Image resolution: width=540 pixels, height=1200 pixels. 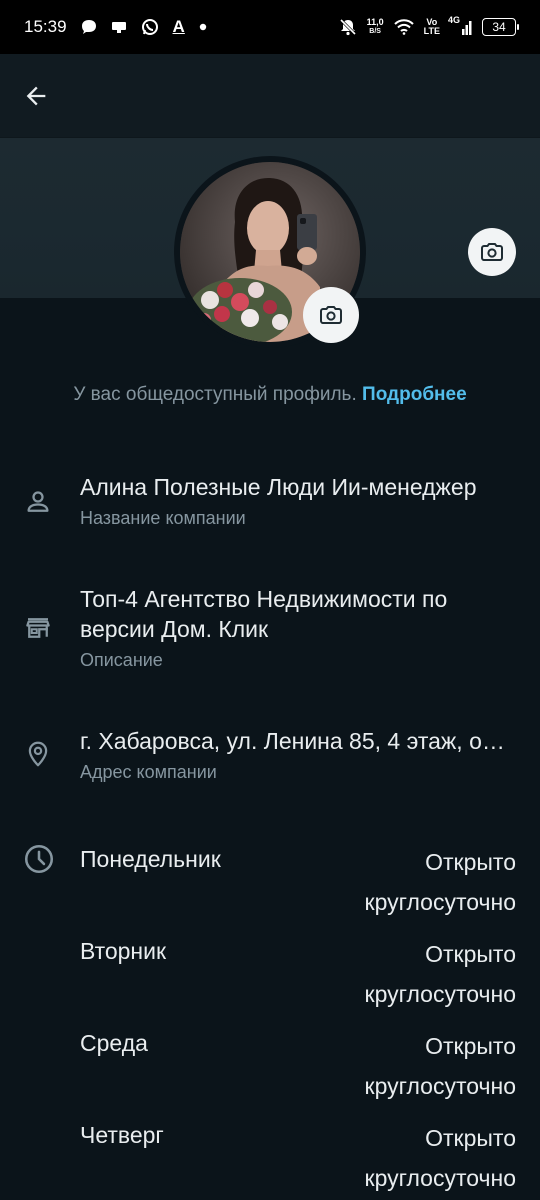 I want to click on change-avatar-button, so click(x=331, y=315).